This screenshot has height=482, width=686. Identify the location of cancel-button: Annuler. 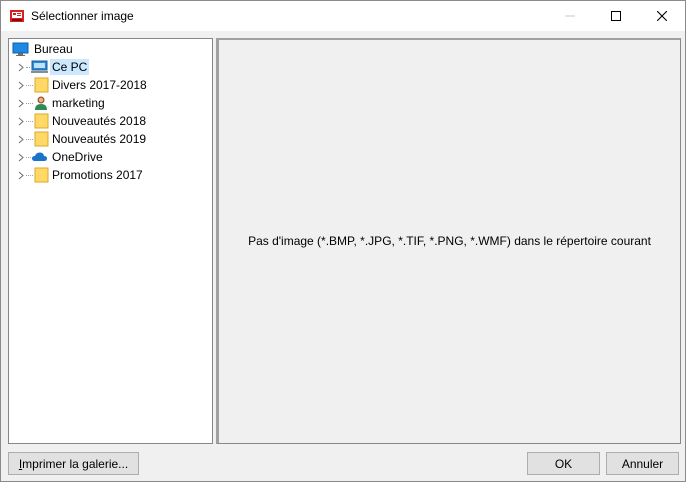
(642, 463).